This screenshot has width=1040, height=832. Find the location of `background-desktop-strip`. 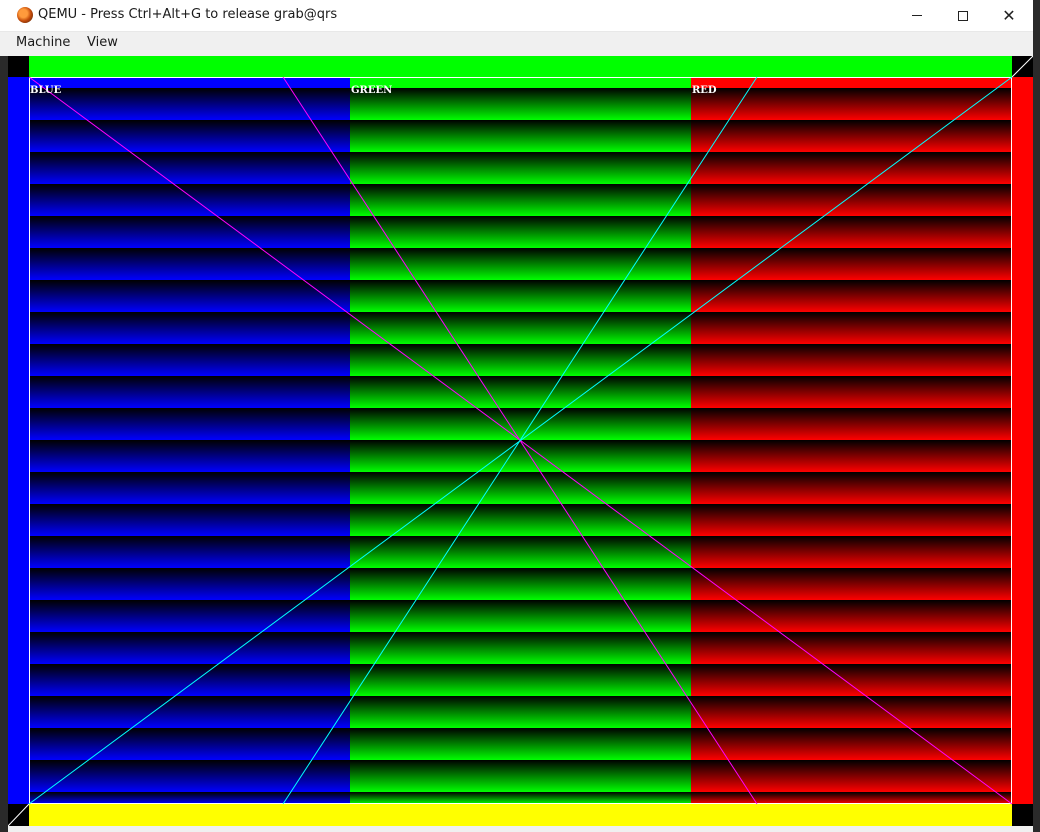

background-desktop-strip is located at coordinates (4, 444).